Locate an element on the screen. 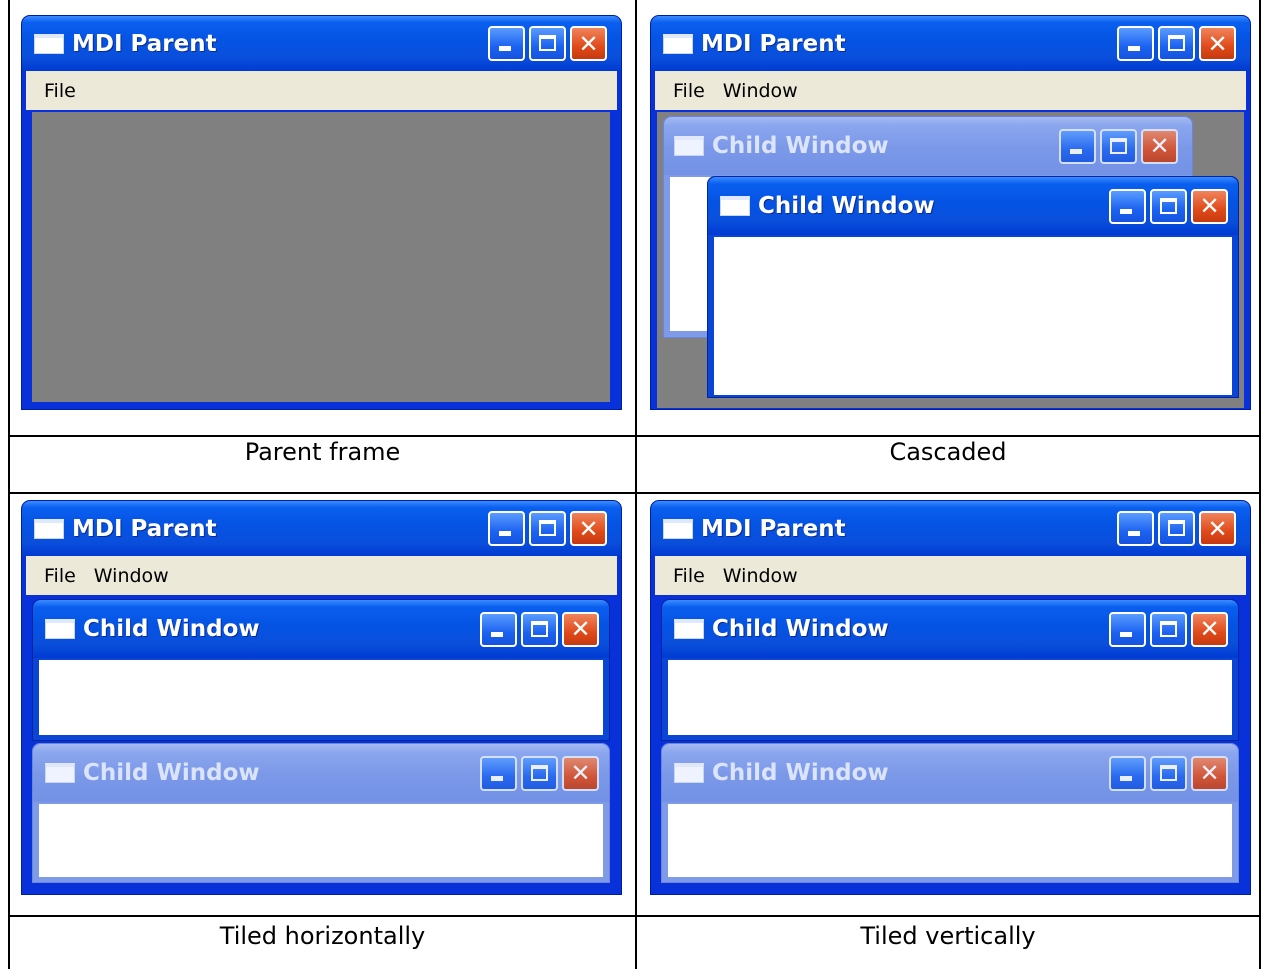 The image size is (1261, 969). caption-parent-frame: Parent frame is located at coordinates (322, 452).